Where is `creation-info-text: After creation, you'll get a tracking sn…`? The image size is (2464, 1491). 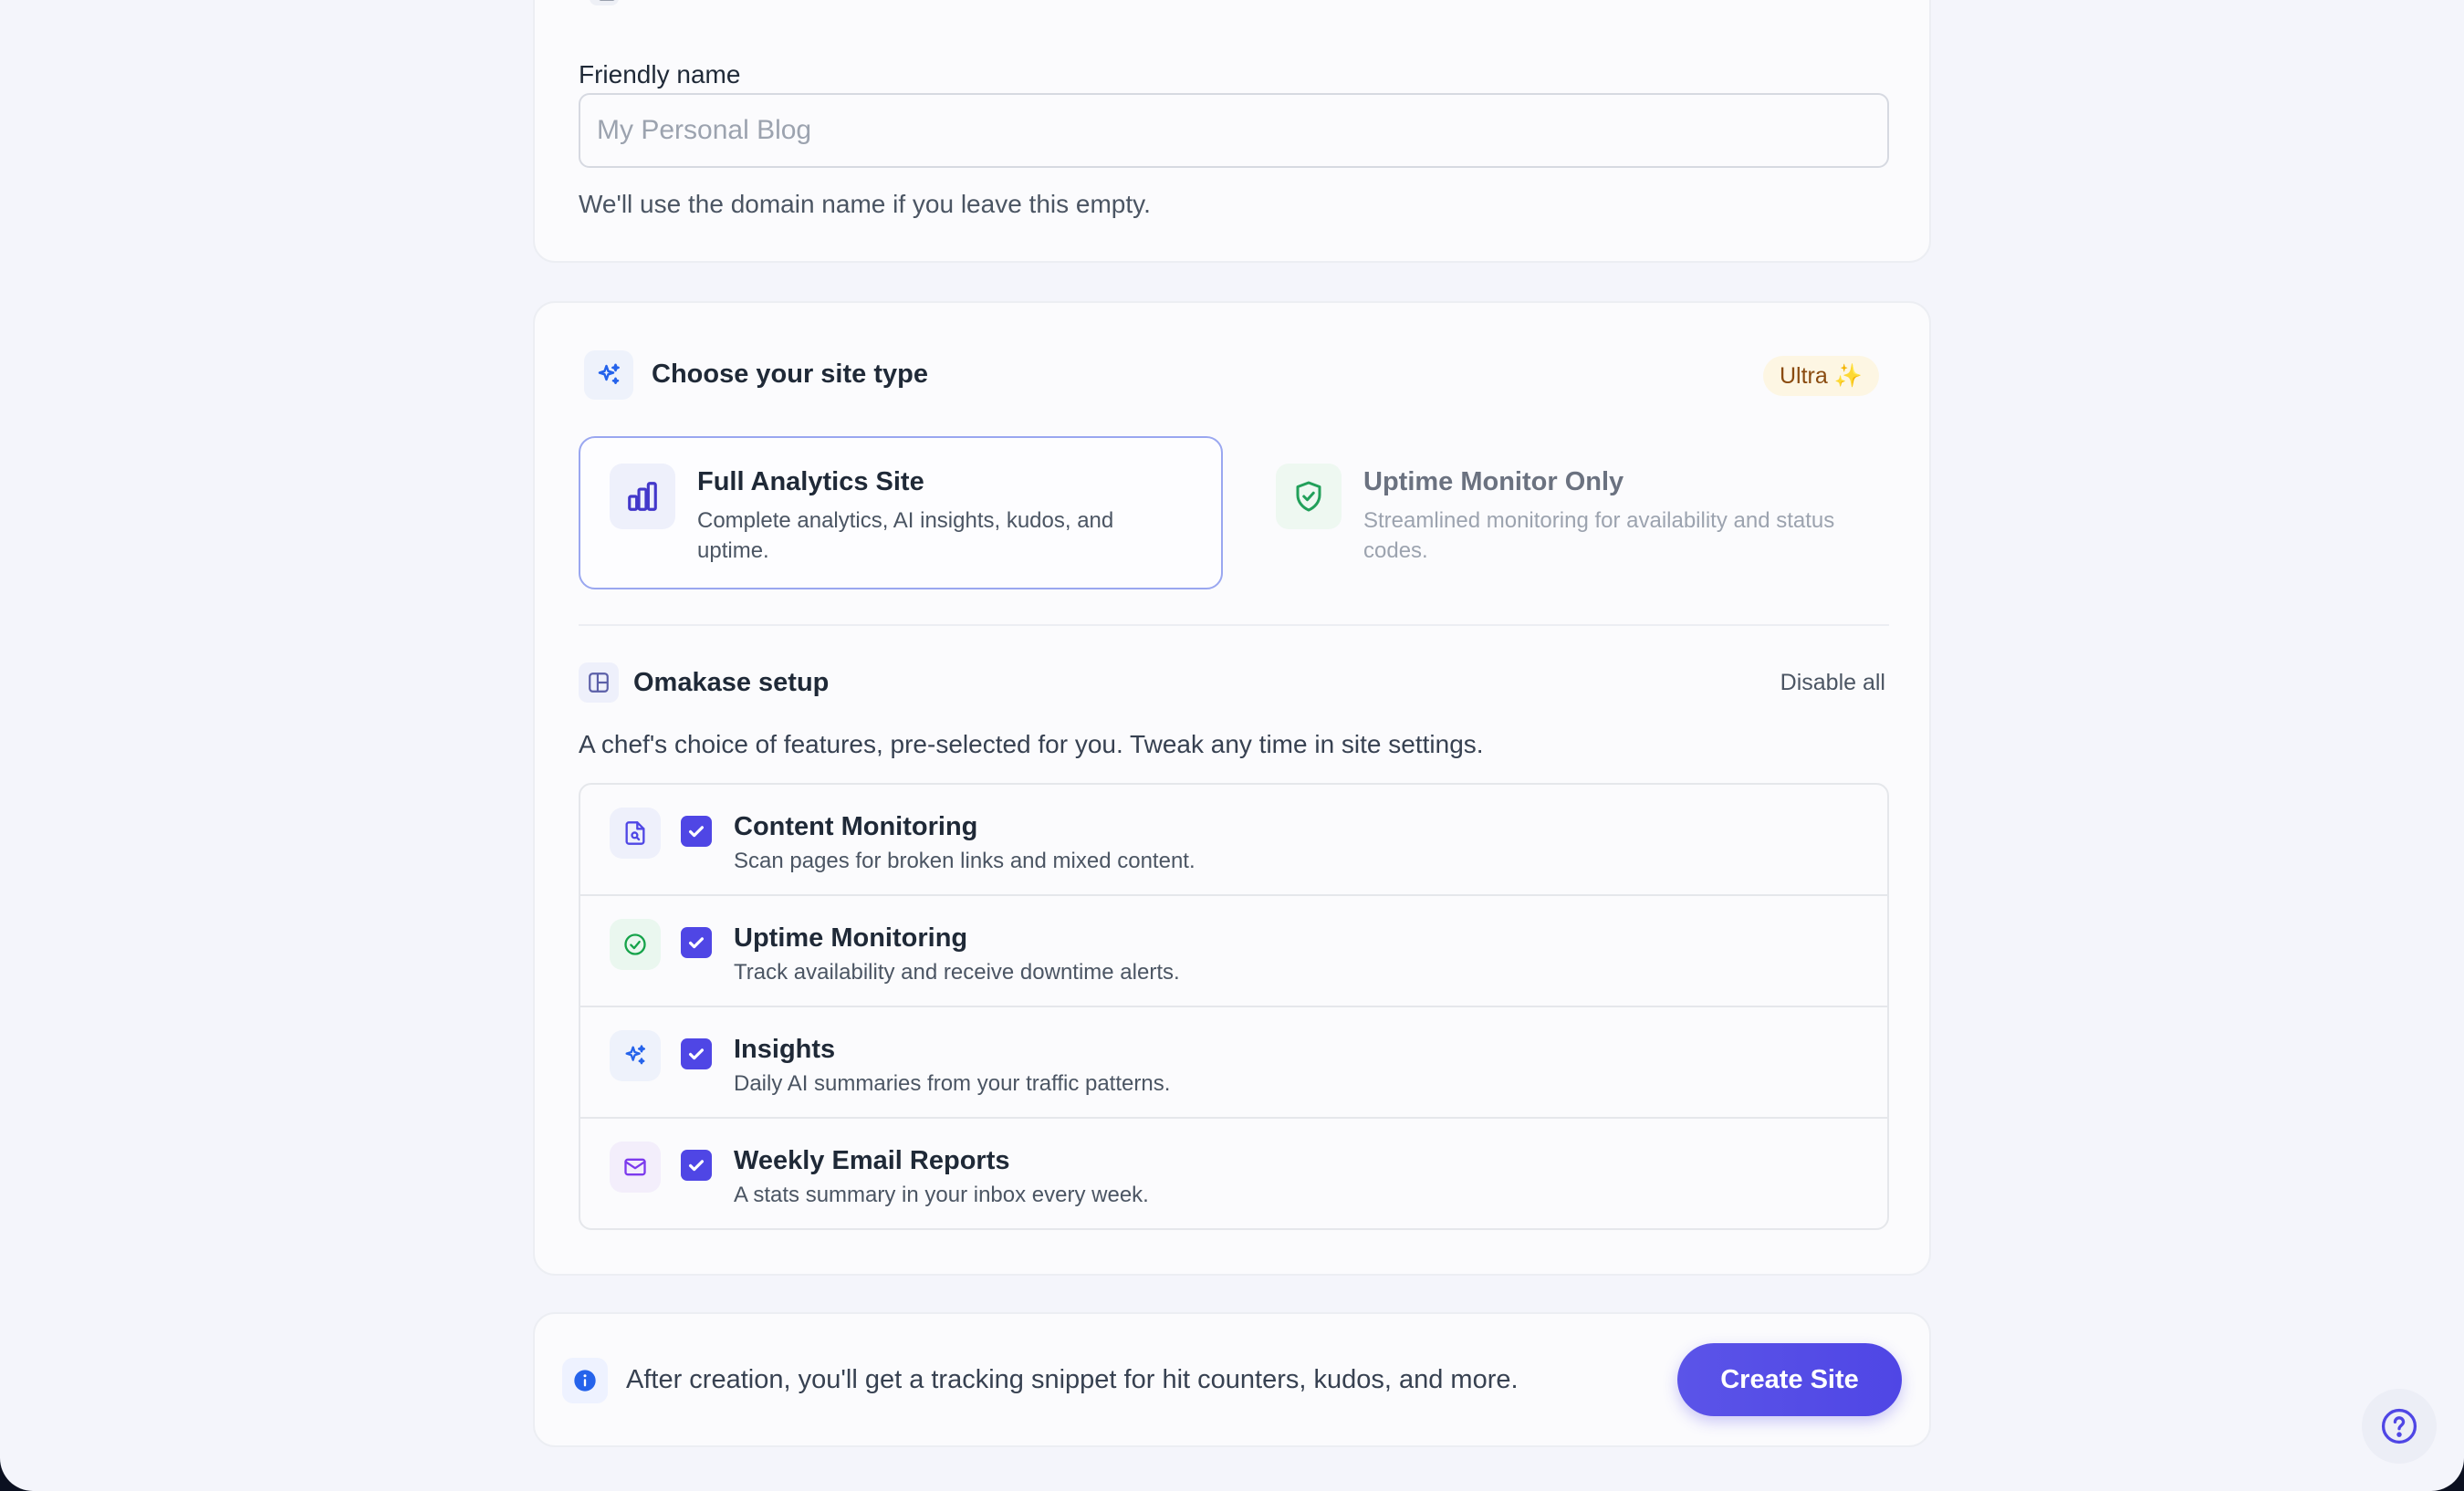
creation-info-text: After creation, you'll get a tracking sn… is located at coordinates (1072, 1379).